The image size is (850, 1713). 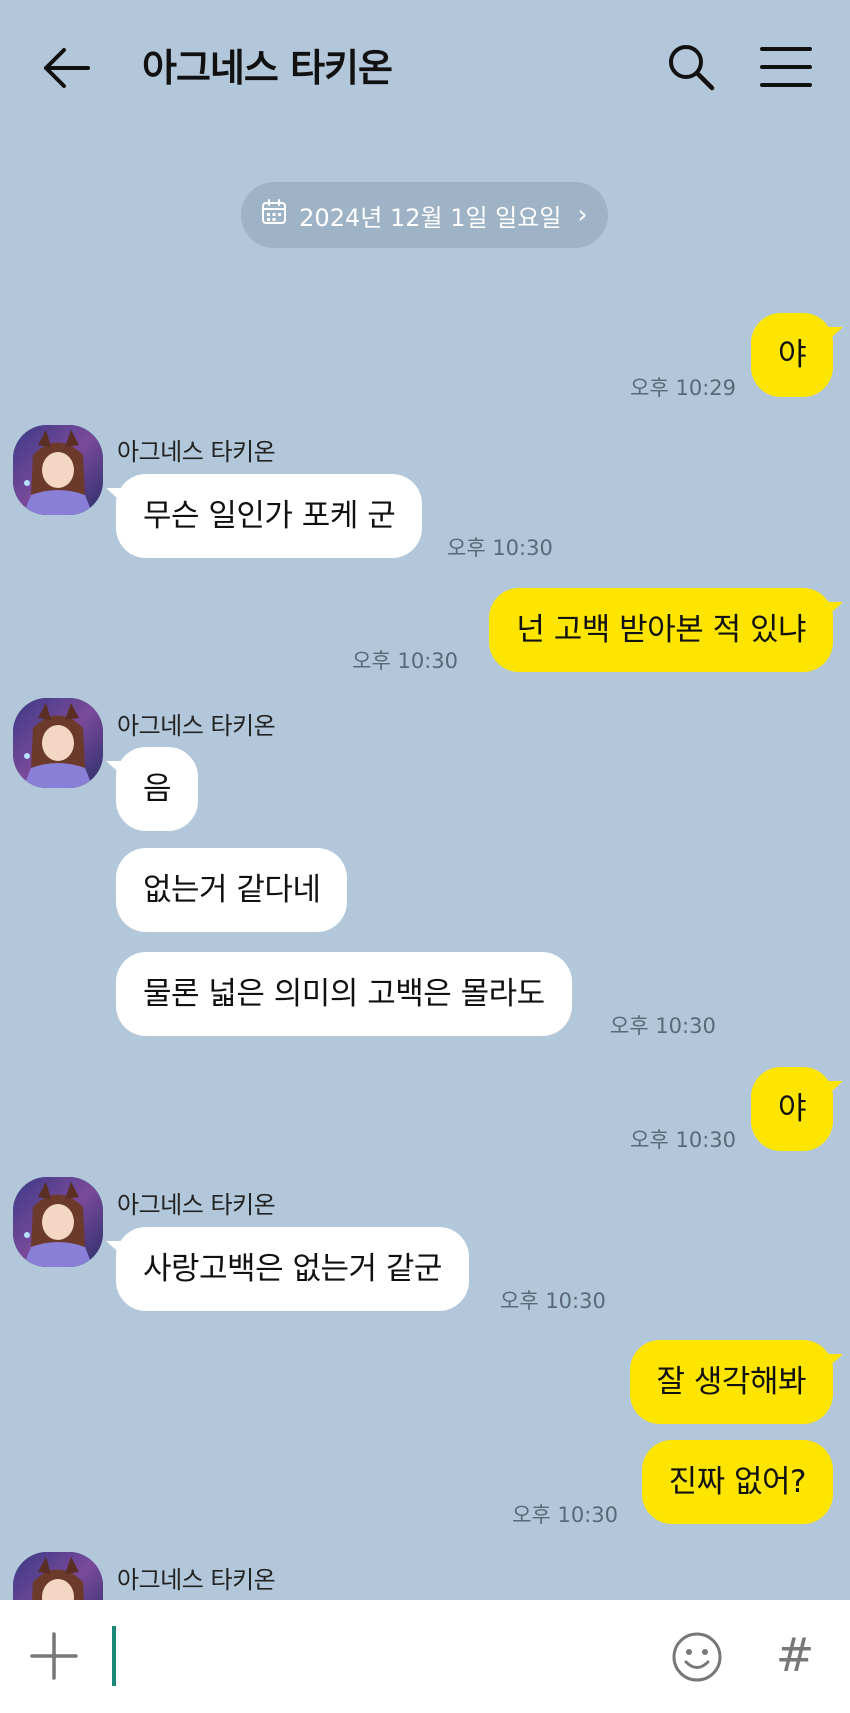 I want to click on calendar-icon, so click(x=274, y=215).